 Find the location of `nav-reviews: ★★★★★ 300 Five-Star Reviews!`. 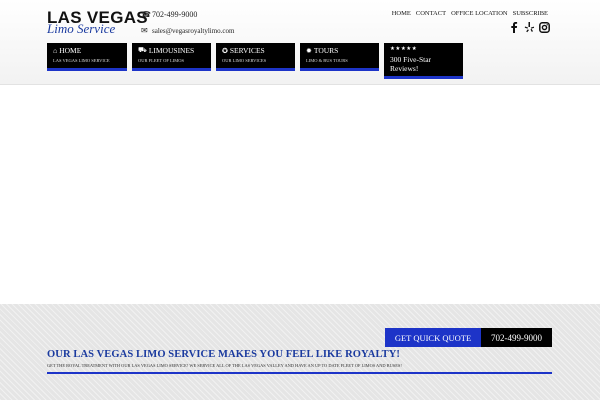

nav-reviews: ★★★★★ 300 Five-Star Reviews! is located at coordinates (423, 61).